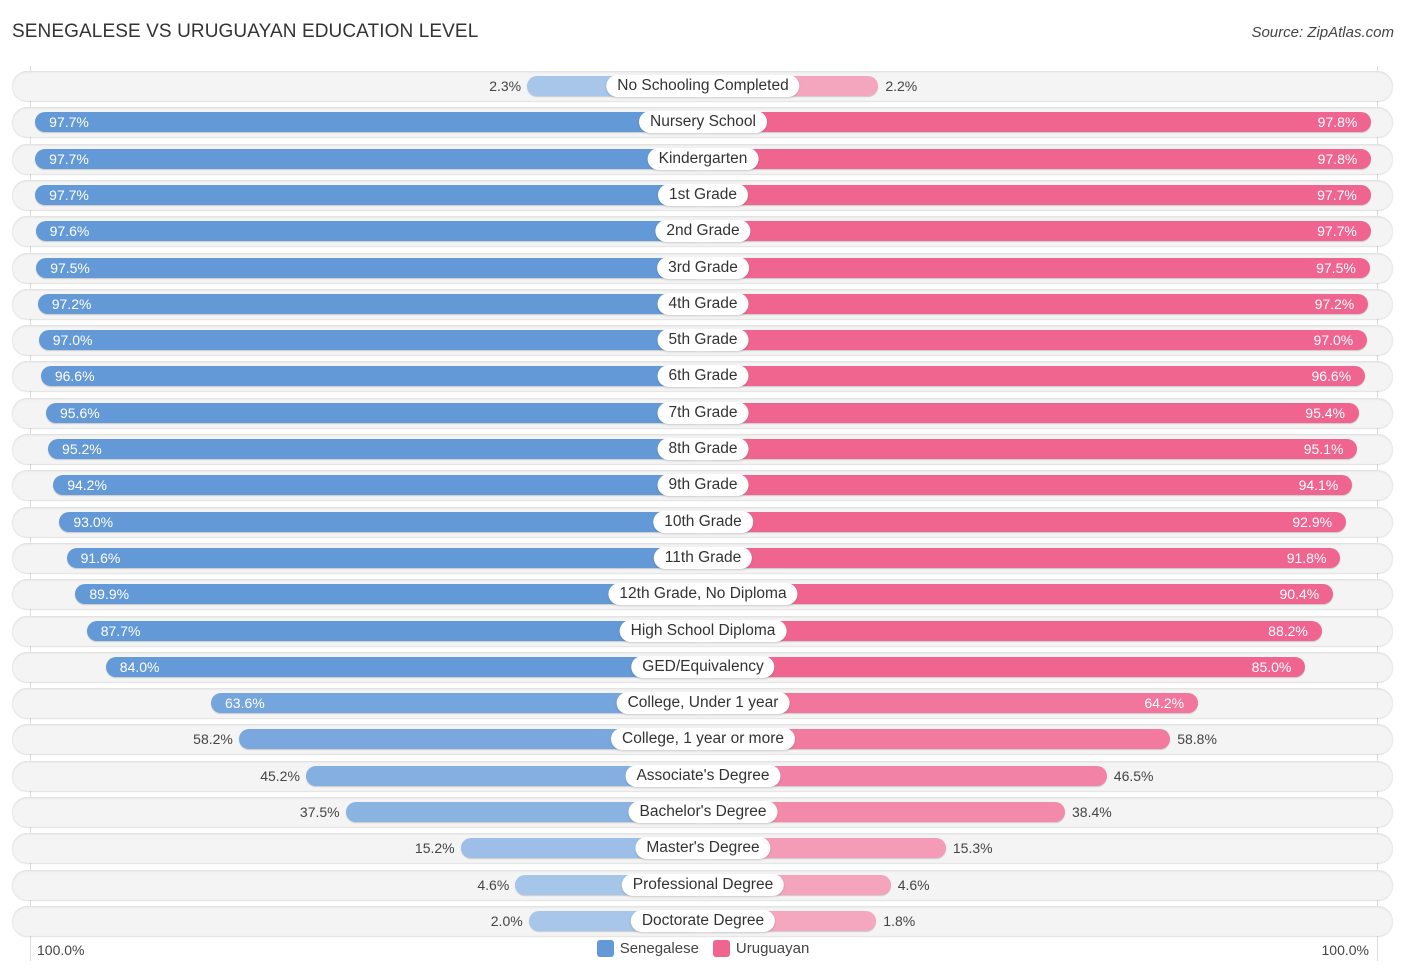 Image resolution: width=1406 pixels, height=975 pixels. What do you see at coordinates (70, 268) in the screenshot?
I see `value-label-senegalese: 97.5%` at bounding box center [70, 268].